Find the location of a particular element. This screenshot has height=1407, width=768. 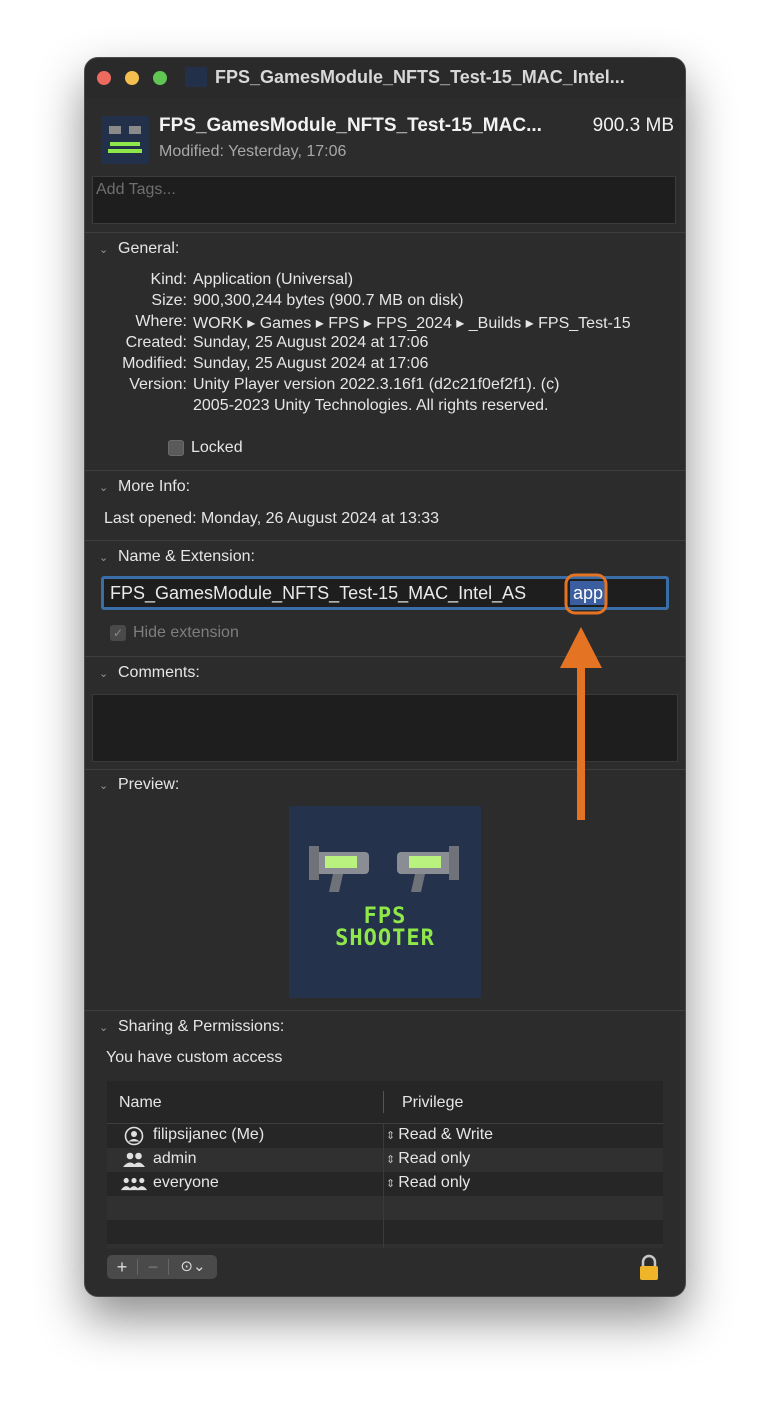

file-size: 900.3 MB is located at coordinates (633, 125).